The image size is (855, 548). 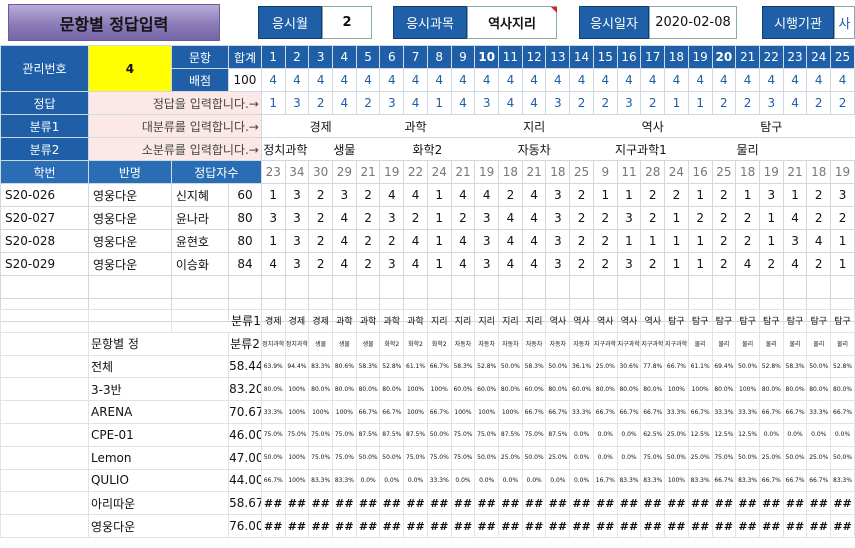 I want to click on org-value: 사, so click(x=844, y=22).